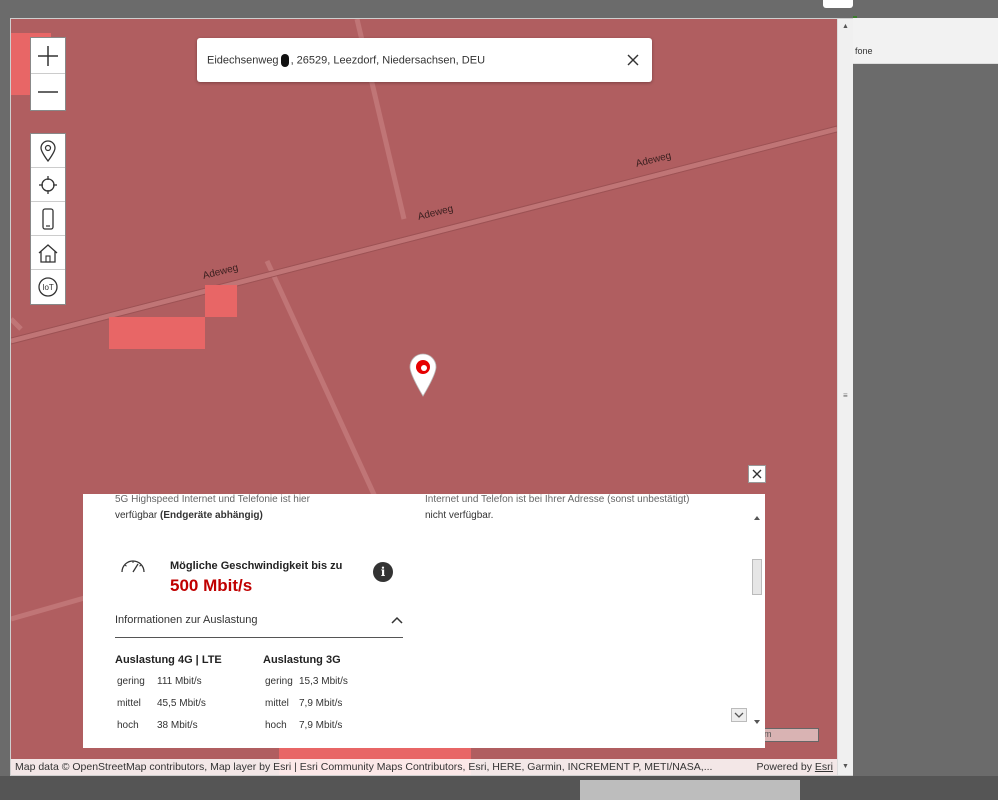 The height and width of the screenshot is (800, 998). Describe the element at coordinates (864, 51) in the screenshot. I see `background-label: fone` at that location.